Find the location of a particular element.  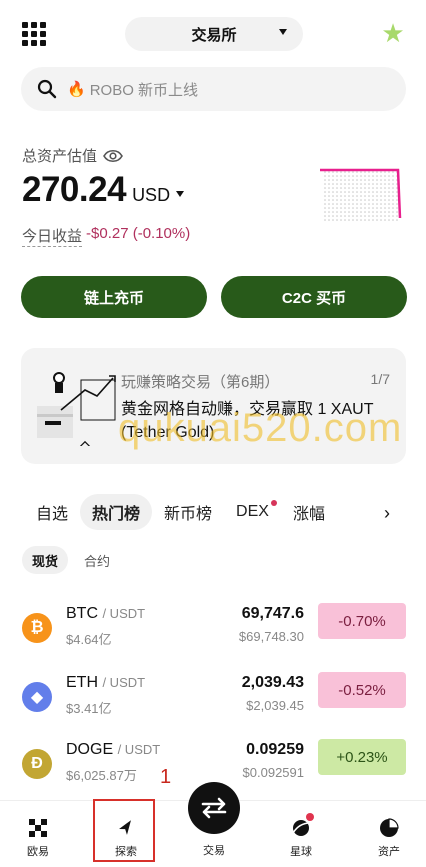

tab-gainers: 涨幅 is located at coordinates (309, 512).